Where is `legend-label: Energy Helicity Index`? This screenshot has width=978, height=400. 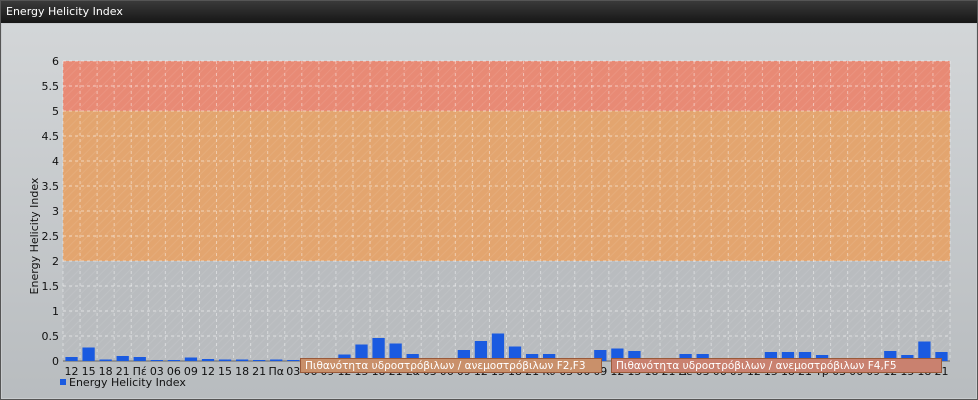
legend-label: Energy Helicity Index is located at coordinates (127, 382).